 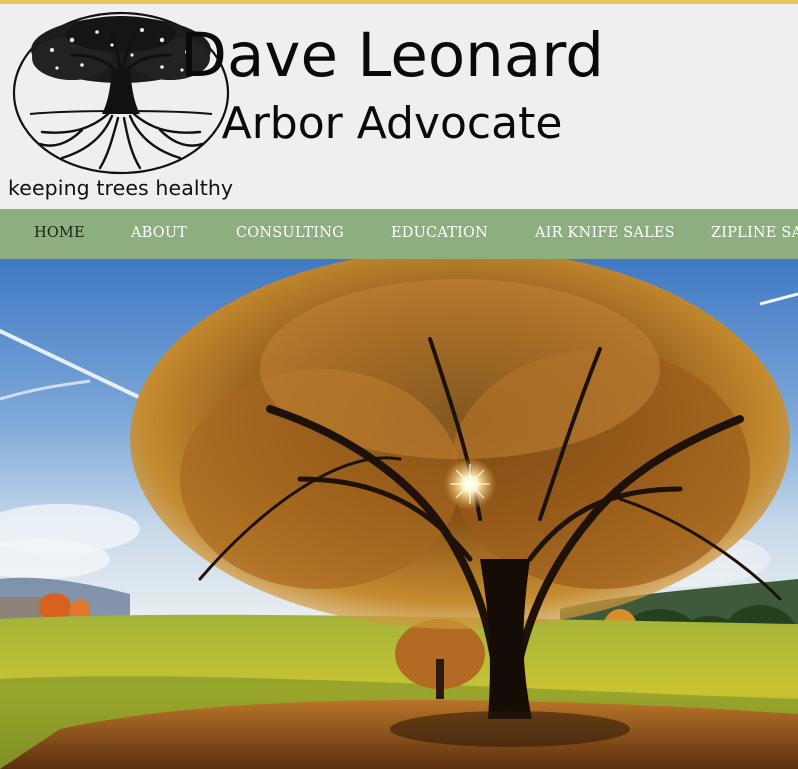 What do you see at coordinates (121, 188) in the screenshot?
I see `tagline: keeping trees healthy` at bounding box center [121, 188].